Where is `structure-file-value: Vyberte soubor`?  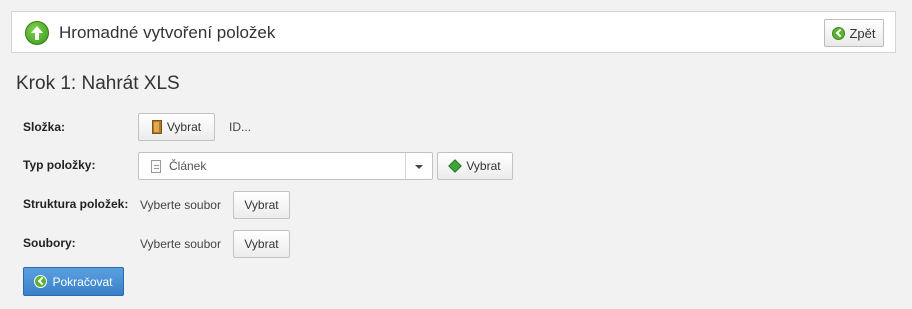
structure-file-value: Vyberte soubor is located at coordinates (180, 205).